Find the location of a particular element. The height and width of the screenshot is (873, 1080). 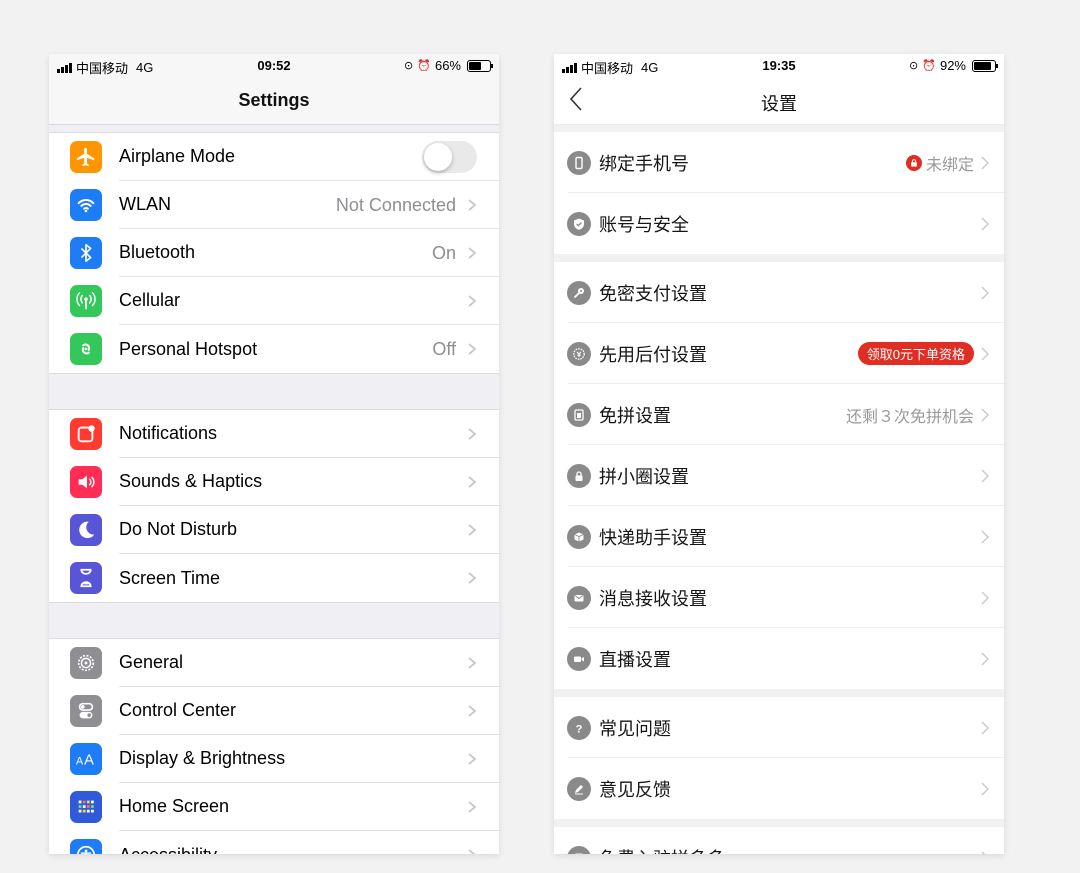

settings-row-notifications: Notifications is located at coordinates (274, 434).